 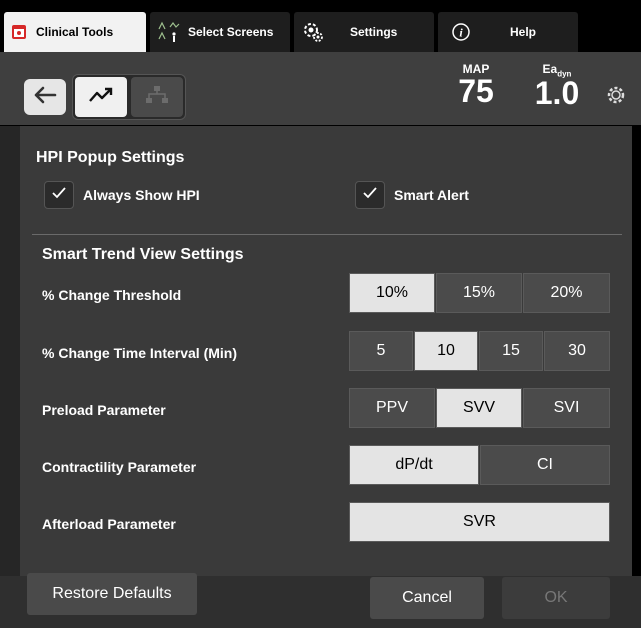 I want to click on map-value: 75, so click(x=476, y=91).